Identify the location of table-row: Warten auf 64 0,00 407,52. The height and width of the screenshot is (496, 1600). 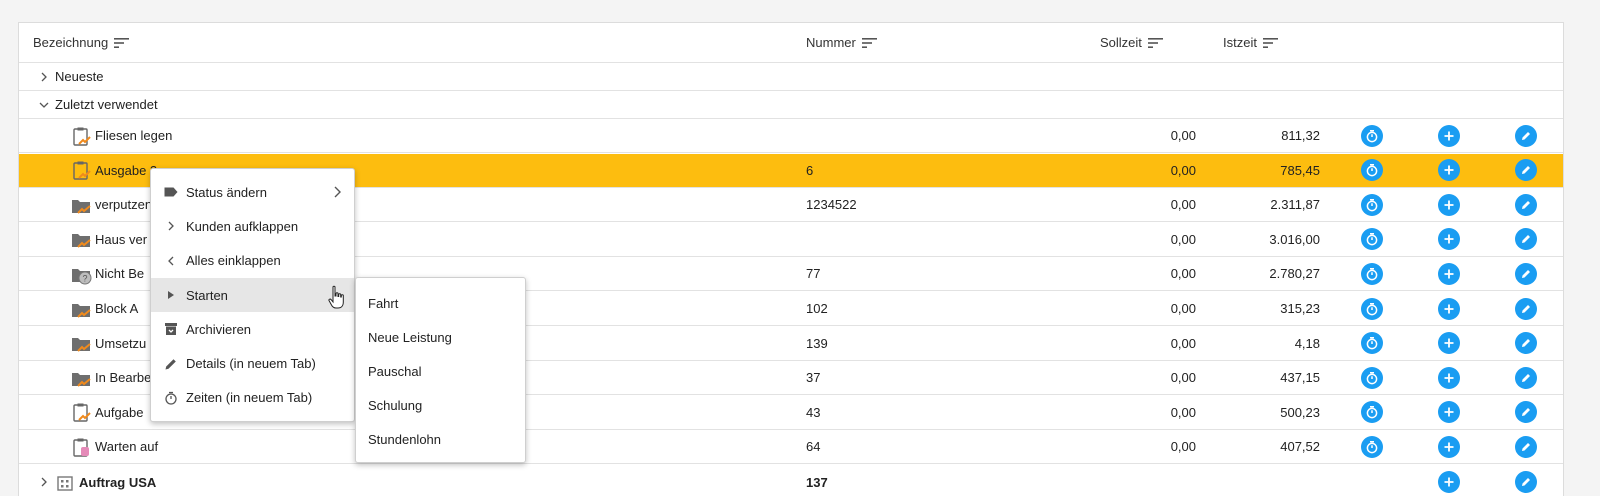
(791, 447).